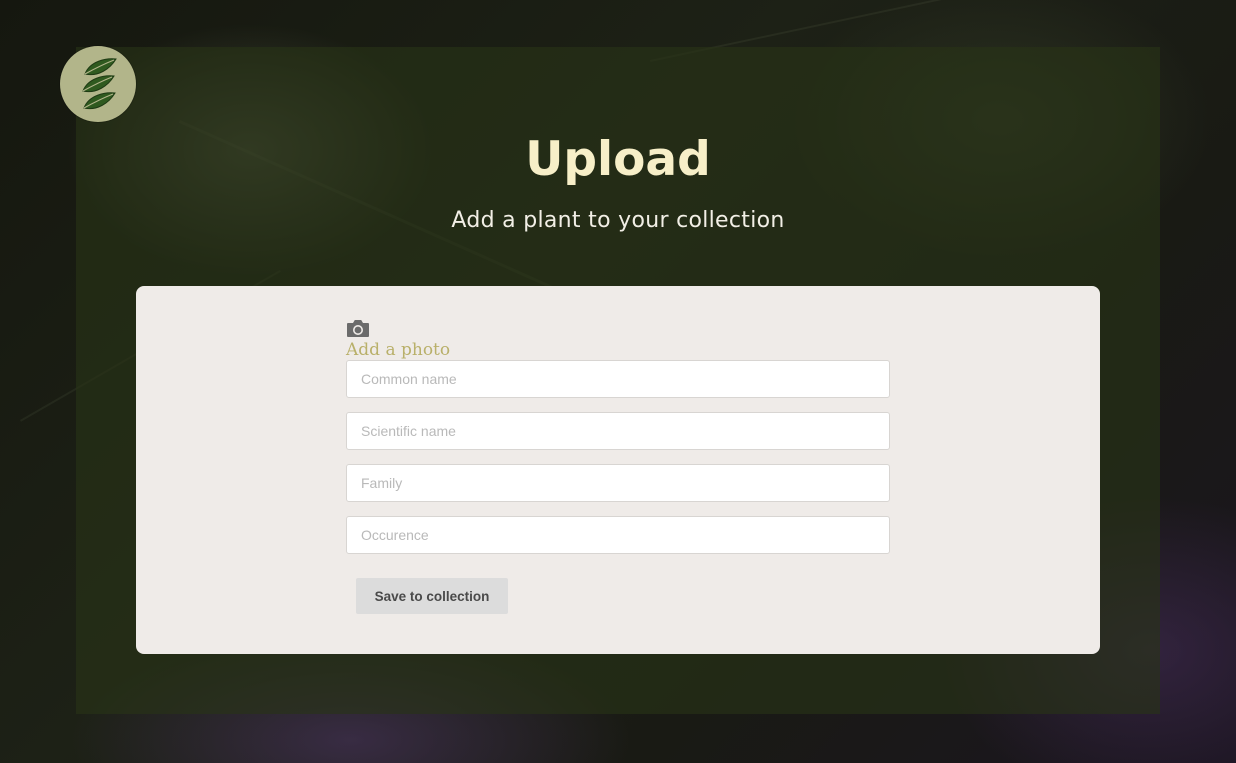 Image resolution: width=1236 pixels, height=763 pixels. What do you see at coordinates (618, 159) in the screenshot?
I see `page-title: Upload` at bounding box center [618, 159].